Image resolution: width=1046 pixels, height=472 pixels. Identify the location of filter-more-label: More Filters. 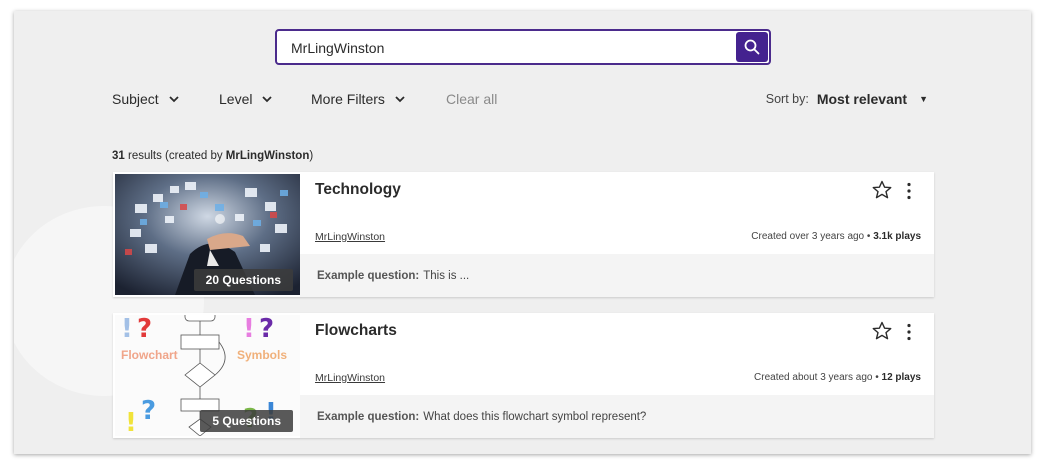
(348, 99).